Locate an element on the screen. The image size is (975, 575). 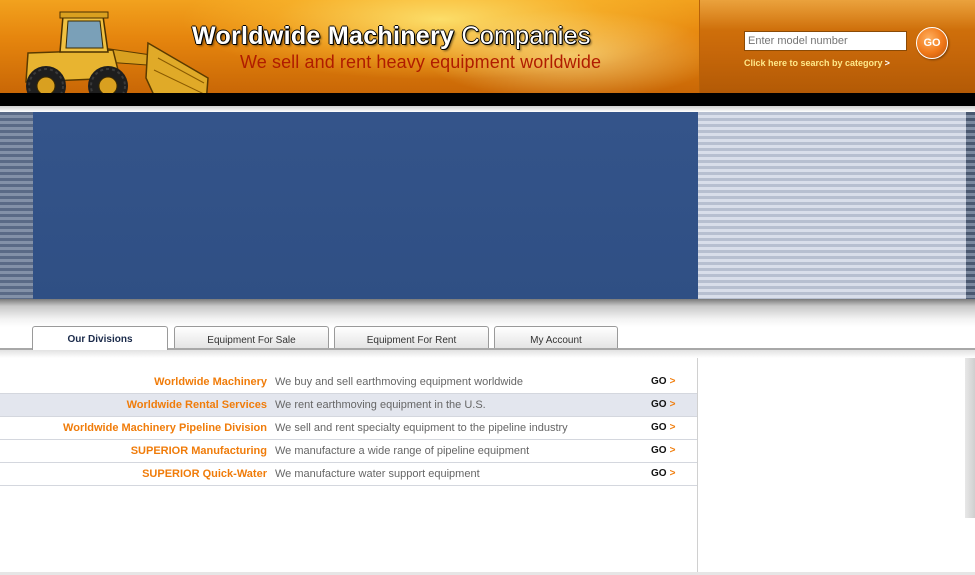
tab-equipment-for-sale: Equipment For Sale is located at coordinates (251, 337).